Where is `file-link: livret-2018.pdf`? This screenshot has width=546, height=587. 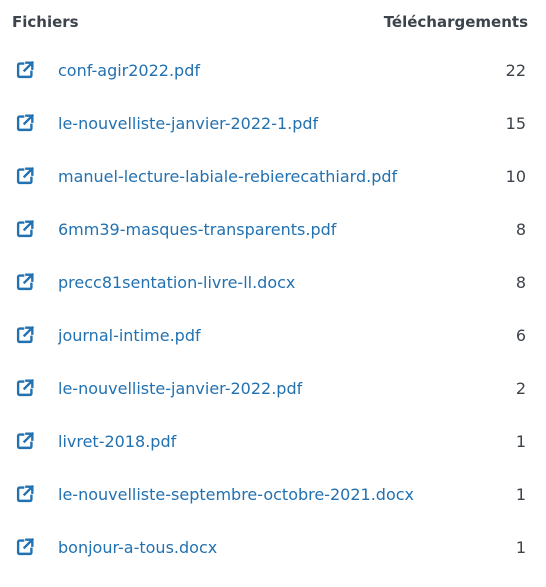
file-link: livret-2018.pdf is located at coordinates (268, 441).